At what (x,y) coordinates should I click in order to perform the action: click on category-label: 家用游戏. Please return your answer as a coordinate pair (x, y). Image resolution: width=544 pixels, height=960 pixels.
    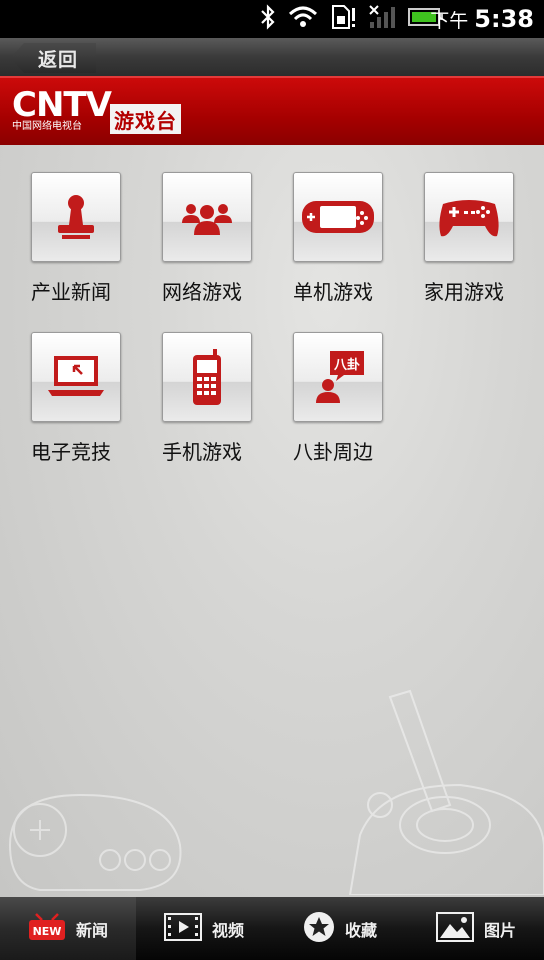
    Looking at the image, I should click on (464, 292).